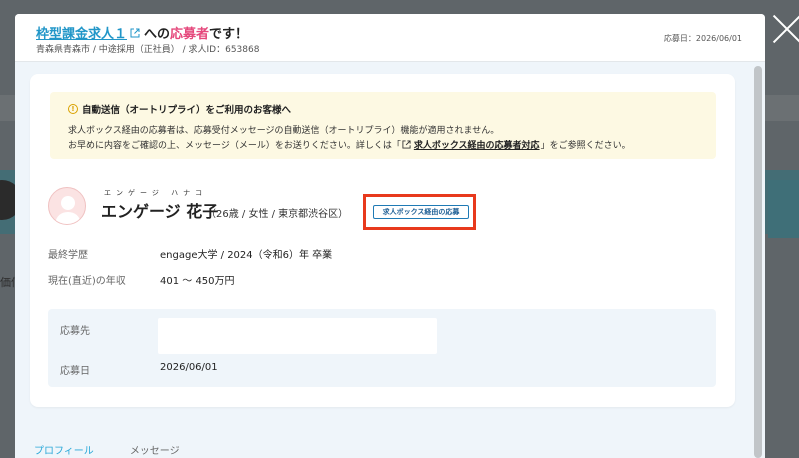 This screenshot has height=458, width=799. I want to click on candidate-name: エンゲージ 花子, so click(160, 211).